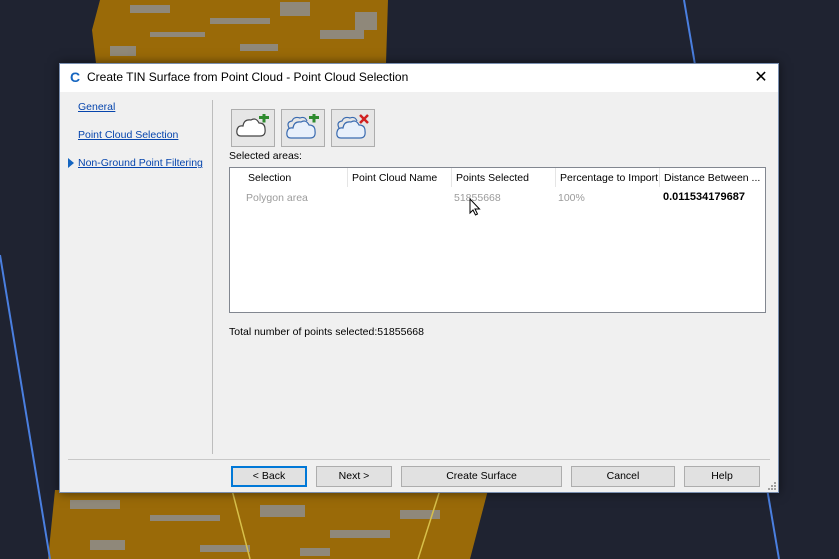  Describe the element at coordinates (96, 107) in the screenshot. I see `nav-item-general: General` at that location.